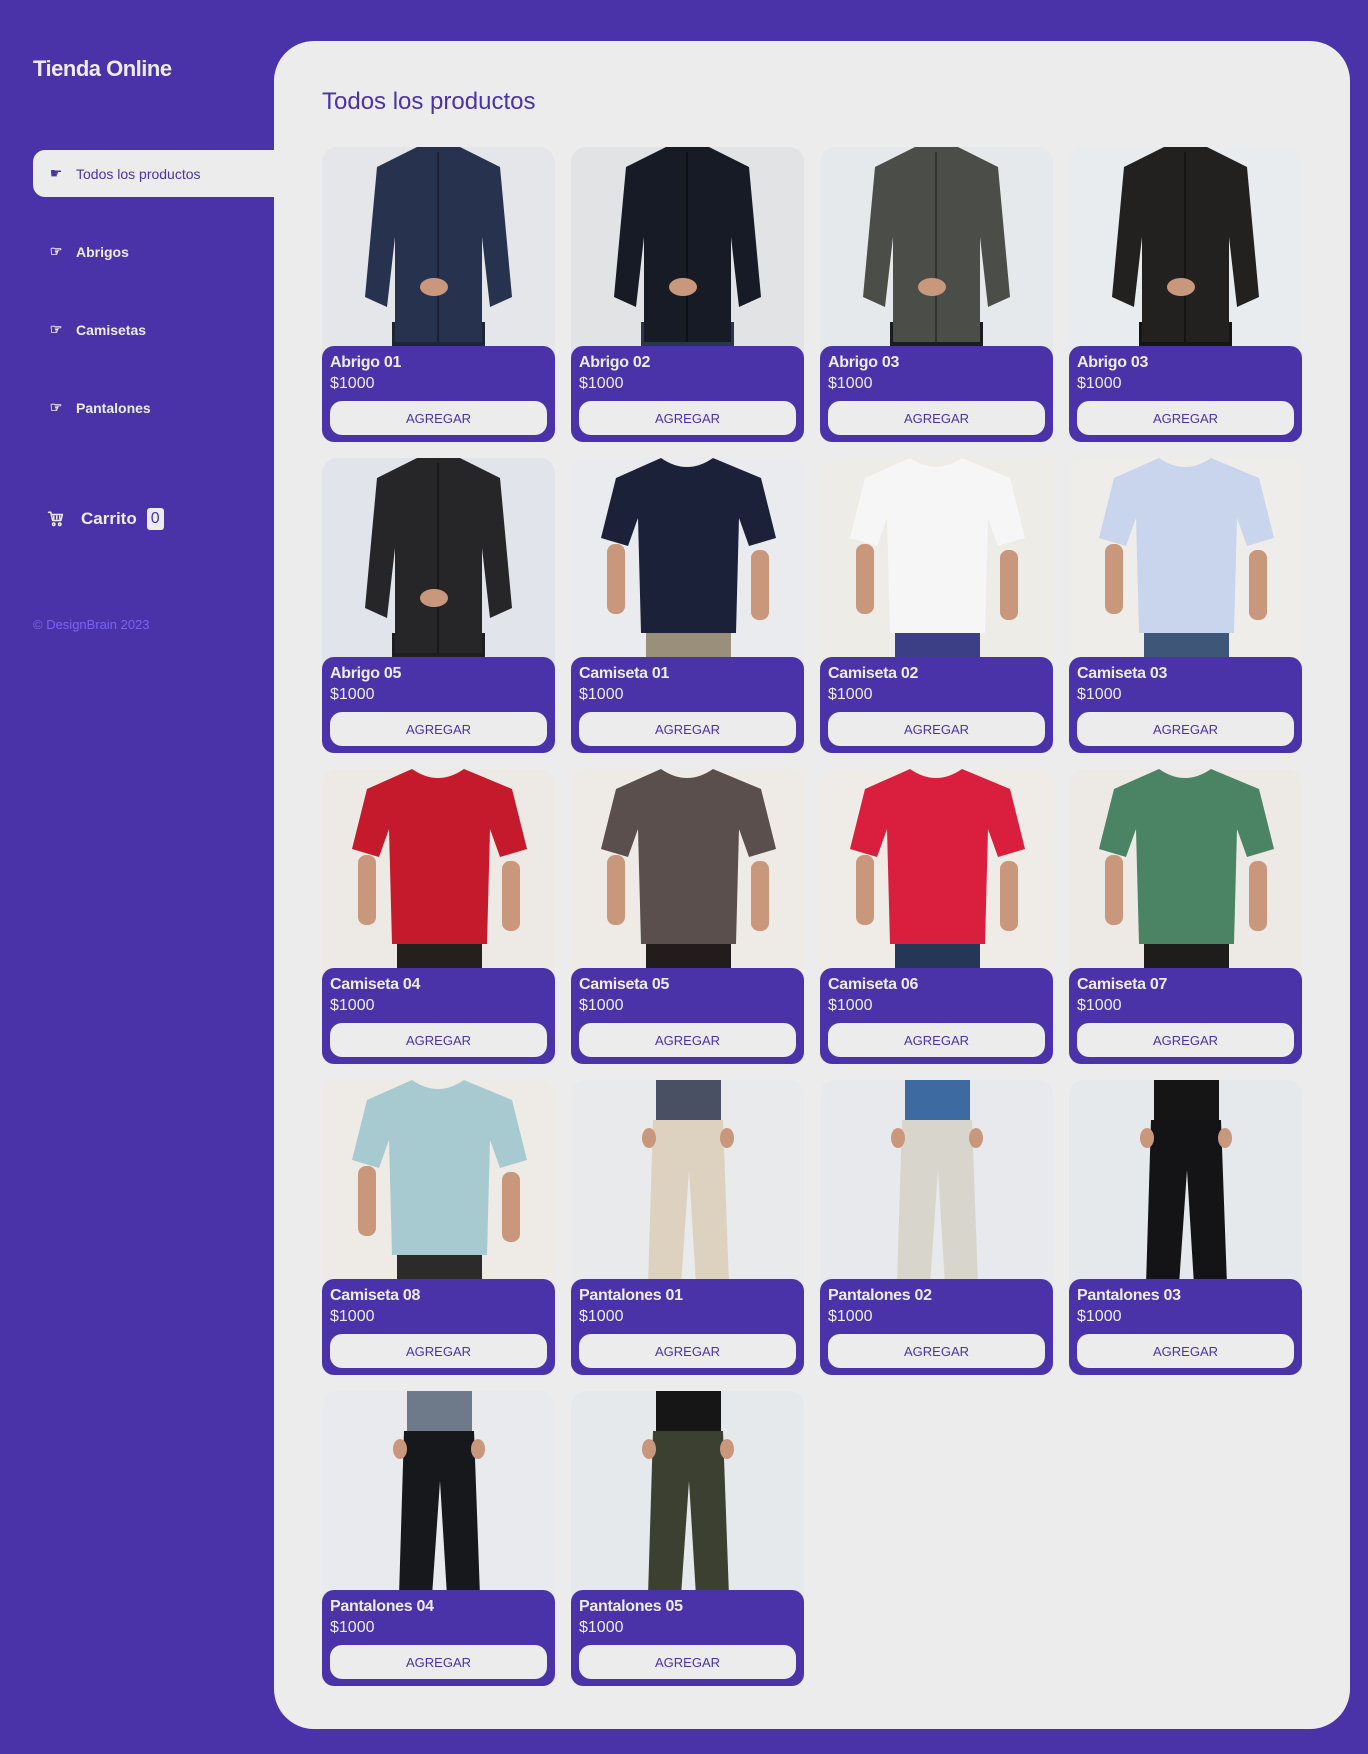  What do you see at coordinates (91, 624) in the screenshot?
I see `copyright-footer: © DesignBrain 2023` at bounding box center [91, 624].